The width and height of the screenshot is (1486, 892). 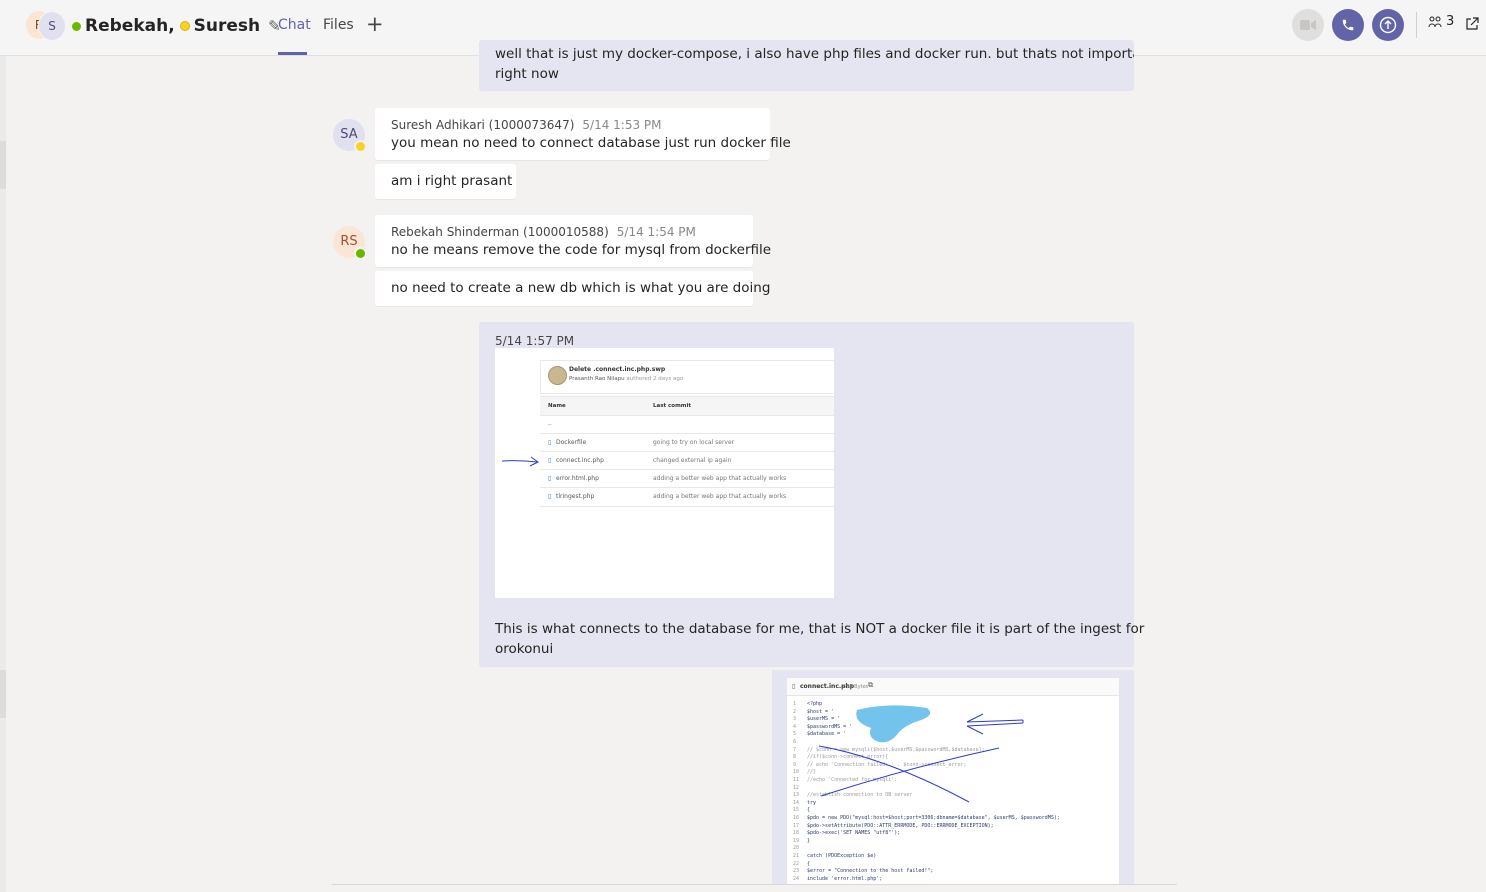 What do you see at coordinates (375, 24) in the screenshot?
I see `add-tab-icon: +` at bounding box center [375, 24].